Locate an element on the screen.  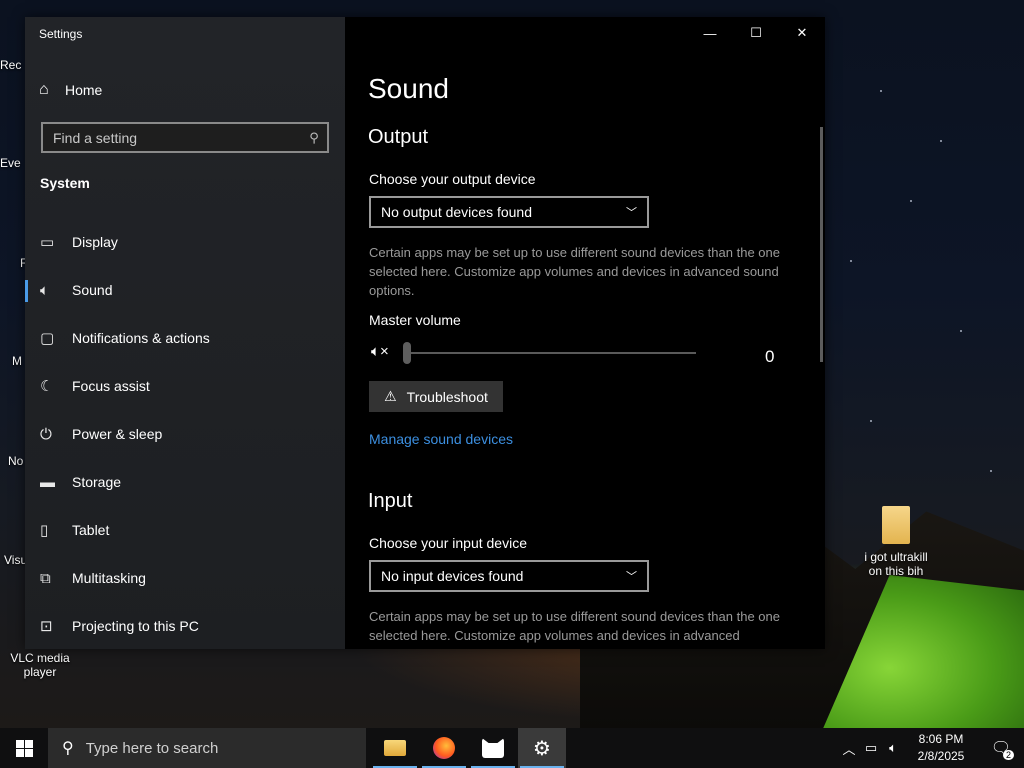
speaker-icon: 🔈︎ is located at coordinates (45, 290).